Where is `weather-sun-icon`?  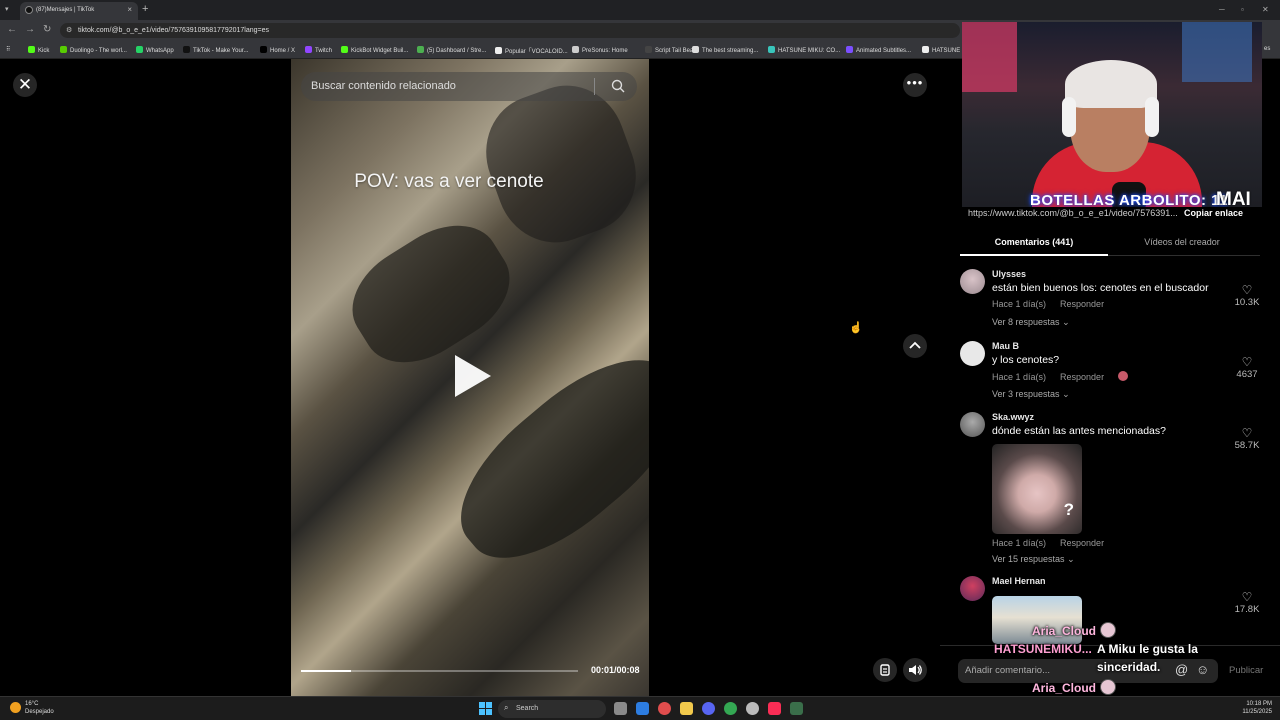 weather-sun-icon is located at coordinates (15, 707).